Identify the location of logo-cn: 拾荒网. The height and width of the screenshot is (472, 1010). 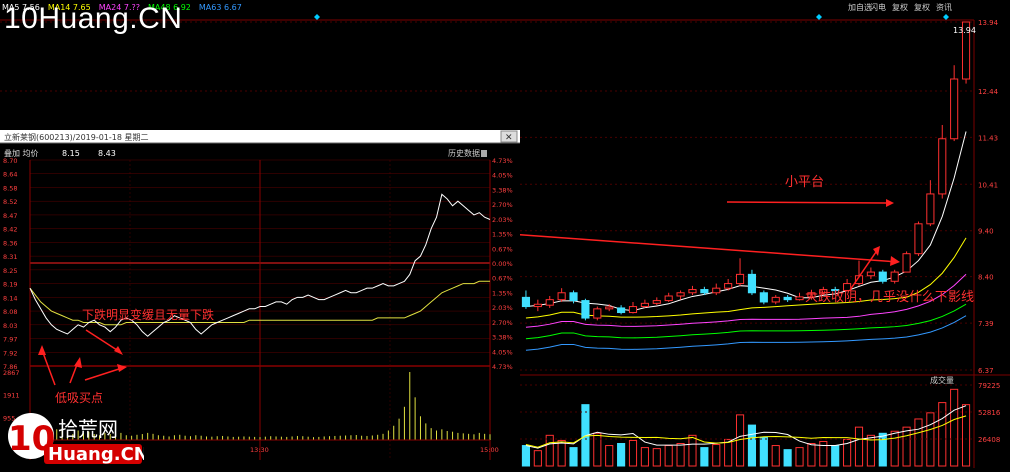
(88, 429).